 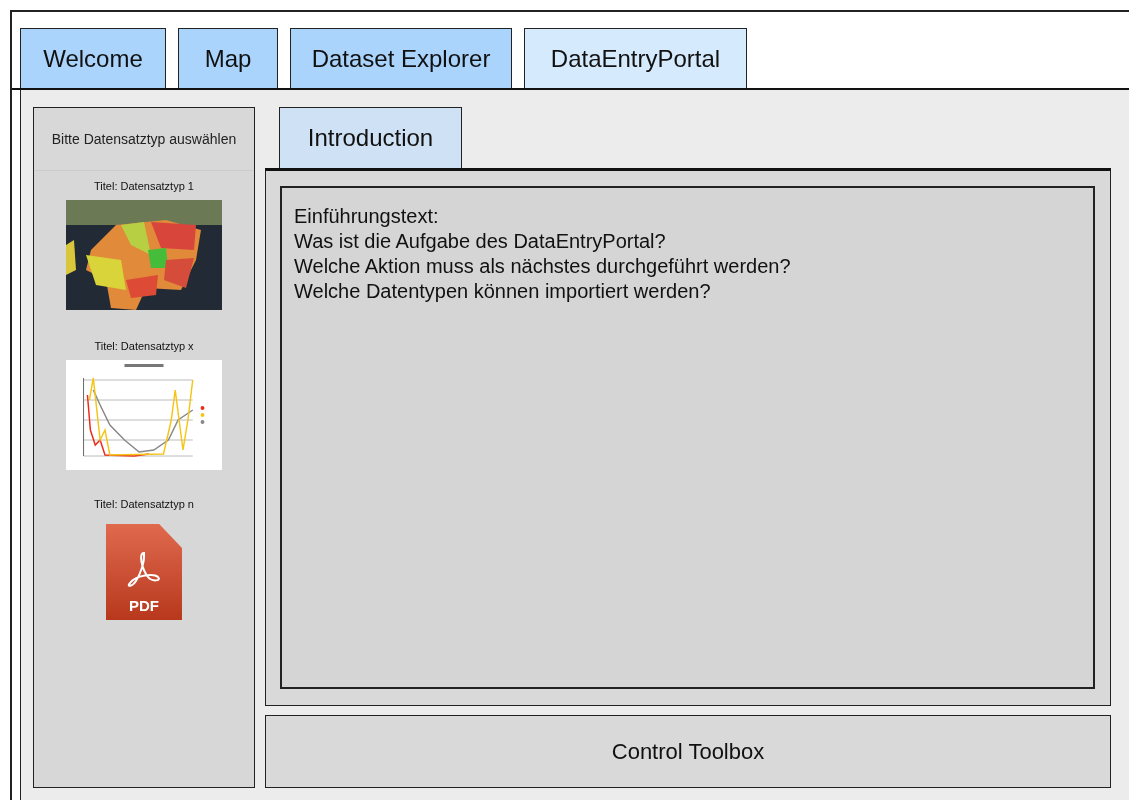 I want to click on item-title: Titel: Datensatztyp n, so click(x=144, y=504).